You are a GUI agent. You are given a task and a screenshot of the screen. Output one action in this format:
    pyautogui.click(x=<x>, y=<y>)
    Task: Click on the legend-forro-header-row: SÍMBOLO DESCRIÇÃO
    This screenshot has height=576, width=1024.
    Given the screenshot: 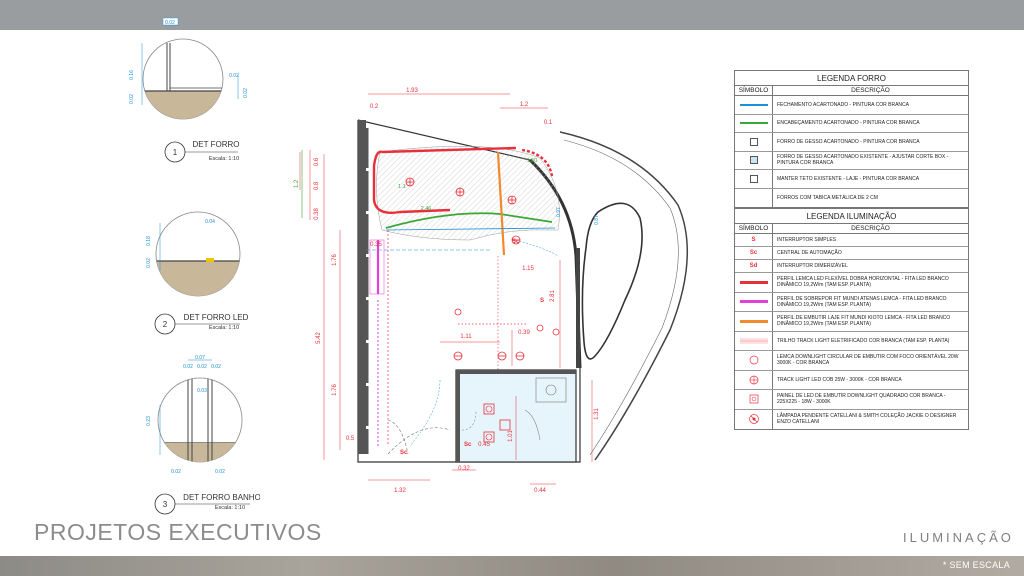 What is the action you would take?
    pyautogui.click(x=851, y=91)
    